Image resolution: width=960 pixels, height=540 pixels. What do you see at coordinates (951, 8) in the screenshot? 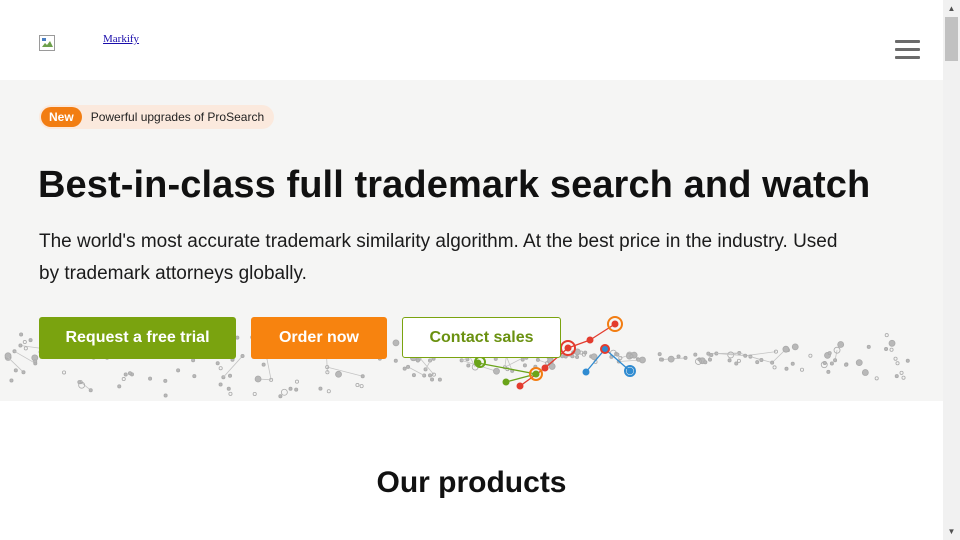
I see `scroll-up-arrow-icon: ▲` at bounding box center [951, 8].